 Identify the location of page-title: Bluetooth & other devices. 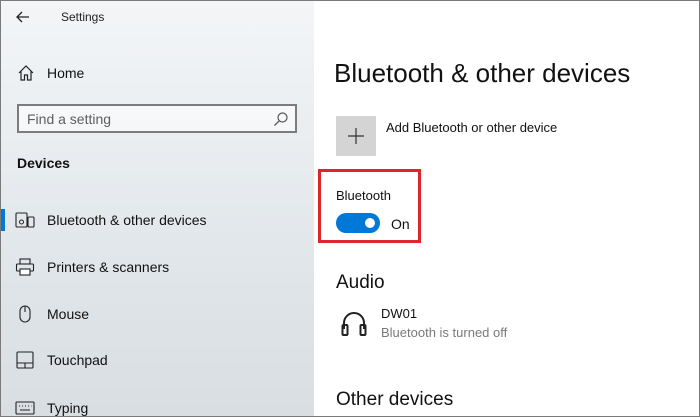
(482, 73).